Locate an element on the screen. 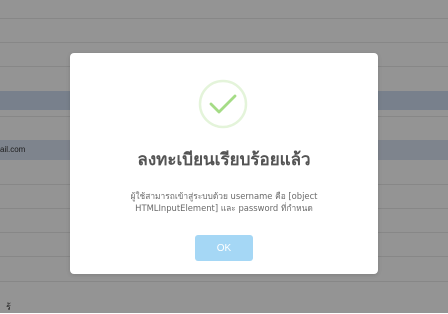  success-check-icon is located at coordinates (223, 104).